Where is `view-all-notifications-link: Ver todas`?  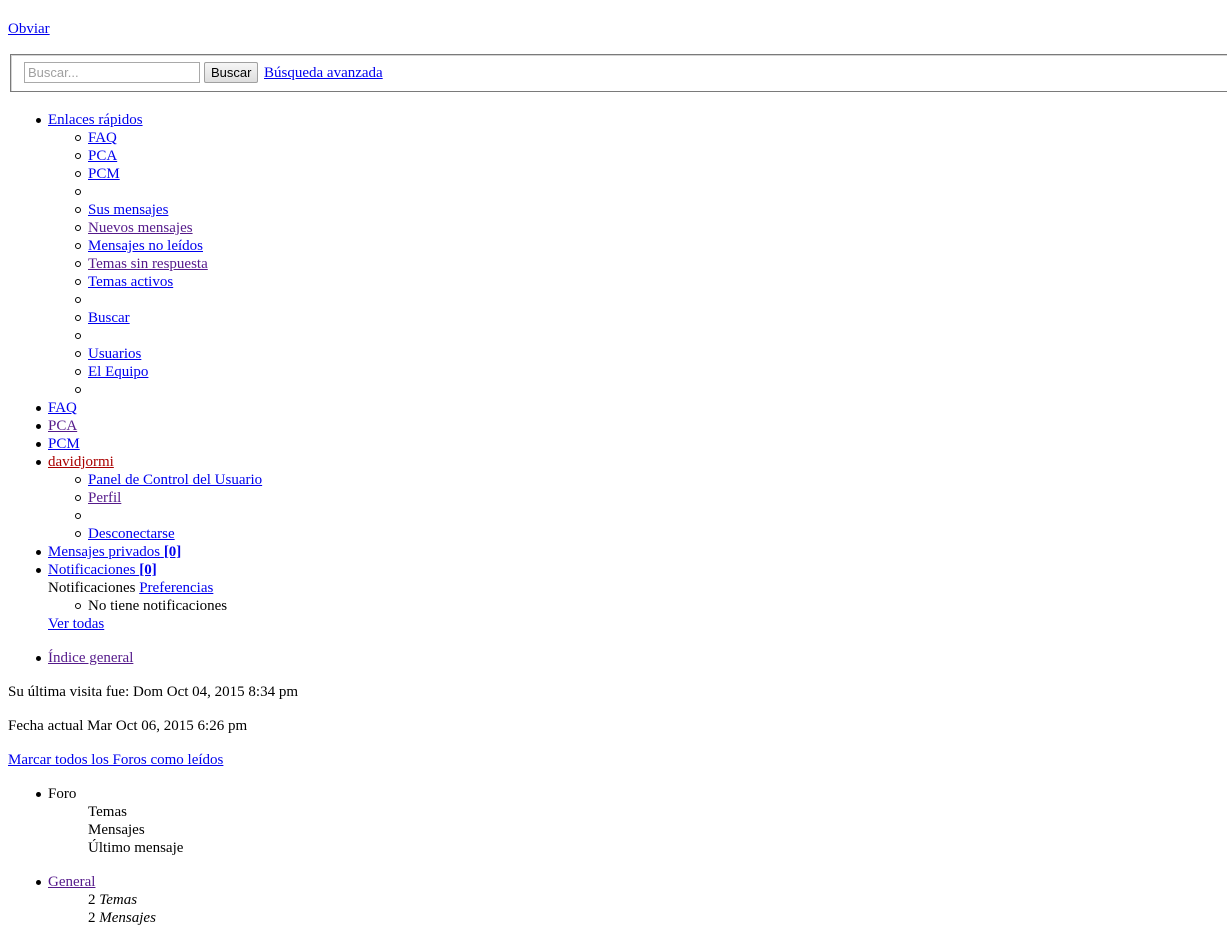
view-all-notifications-link: Ver todas is located at coordinates (76, 624).